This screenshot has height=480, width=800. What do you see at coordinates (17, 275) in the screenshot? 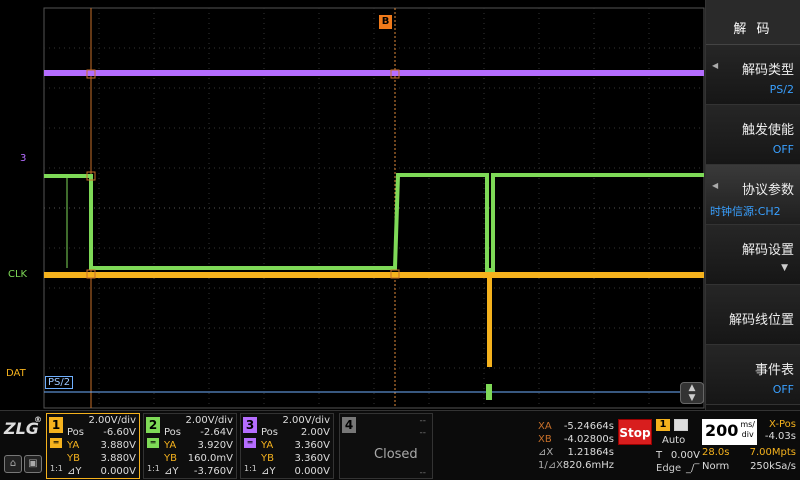
I see `clk-ground-label: CLK` at bounding box center [17, 275].